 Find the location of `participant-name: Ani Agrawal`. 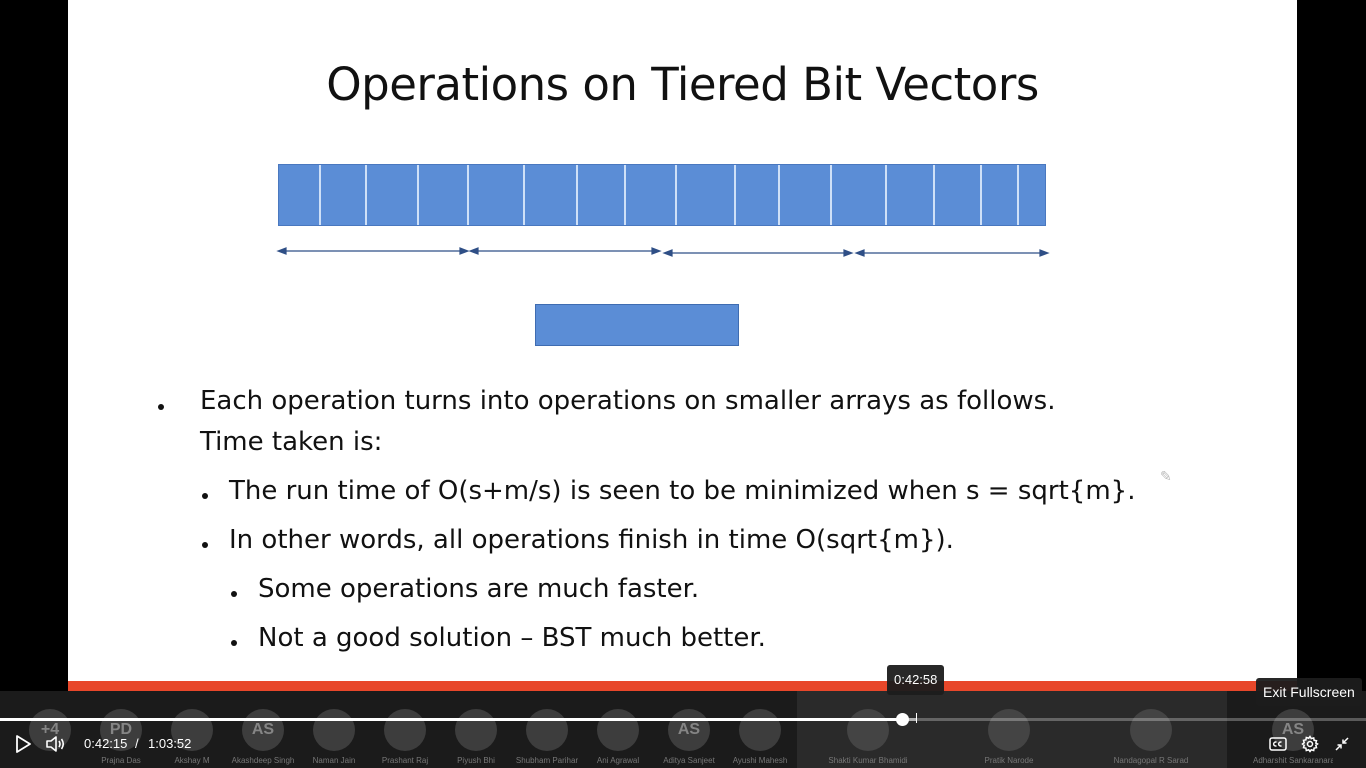

participant-name: Ani Agrawal is located at coordinates (618, 760).